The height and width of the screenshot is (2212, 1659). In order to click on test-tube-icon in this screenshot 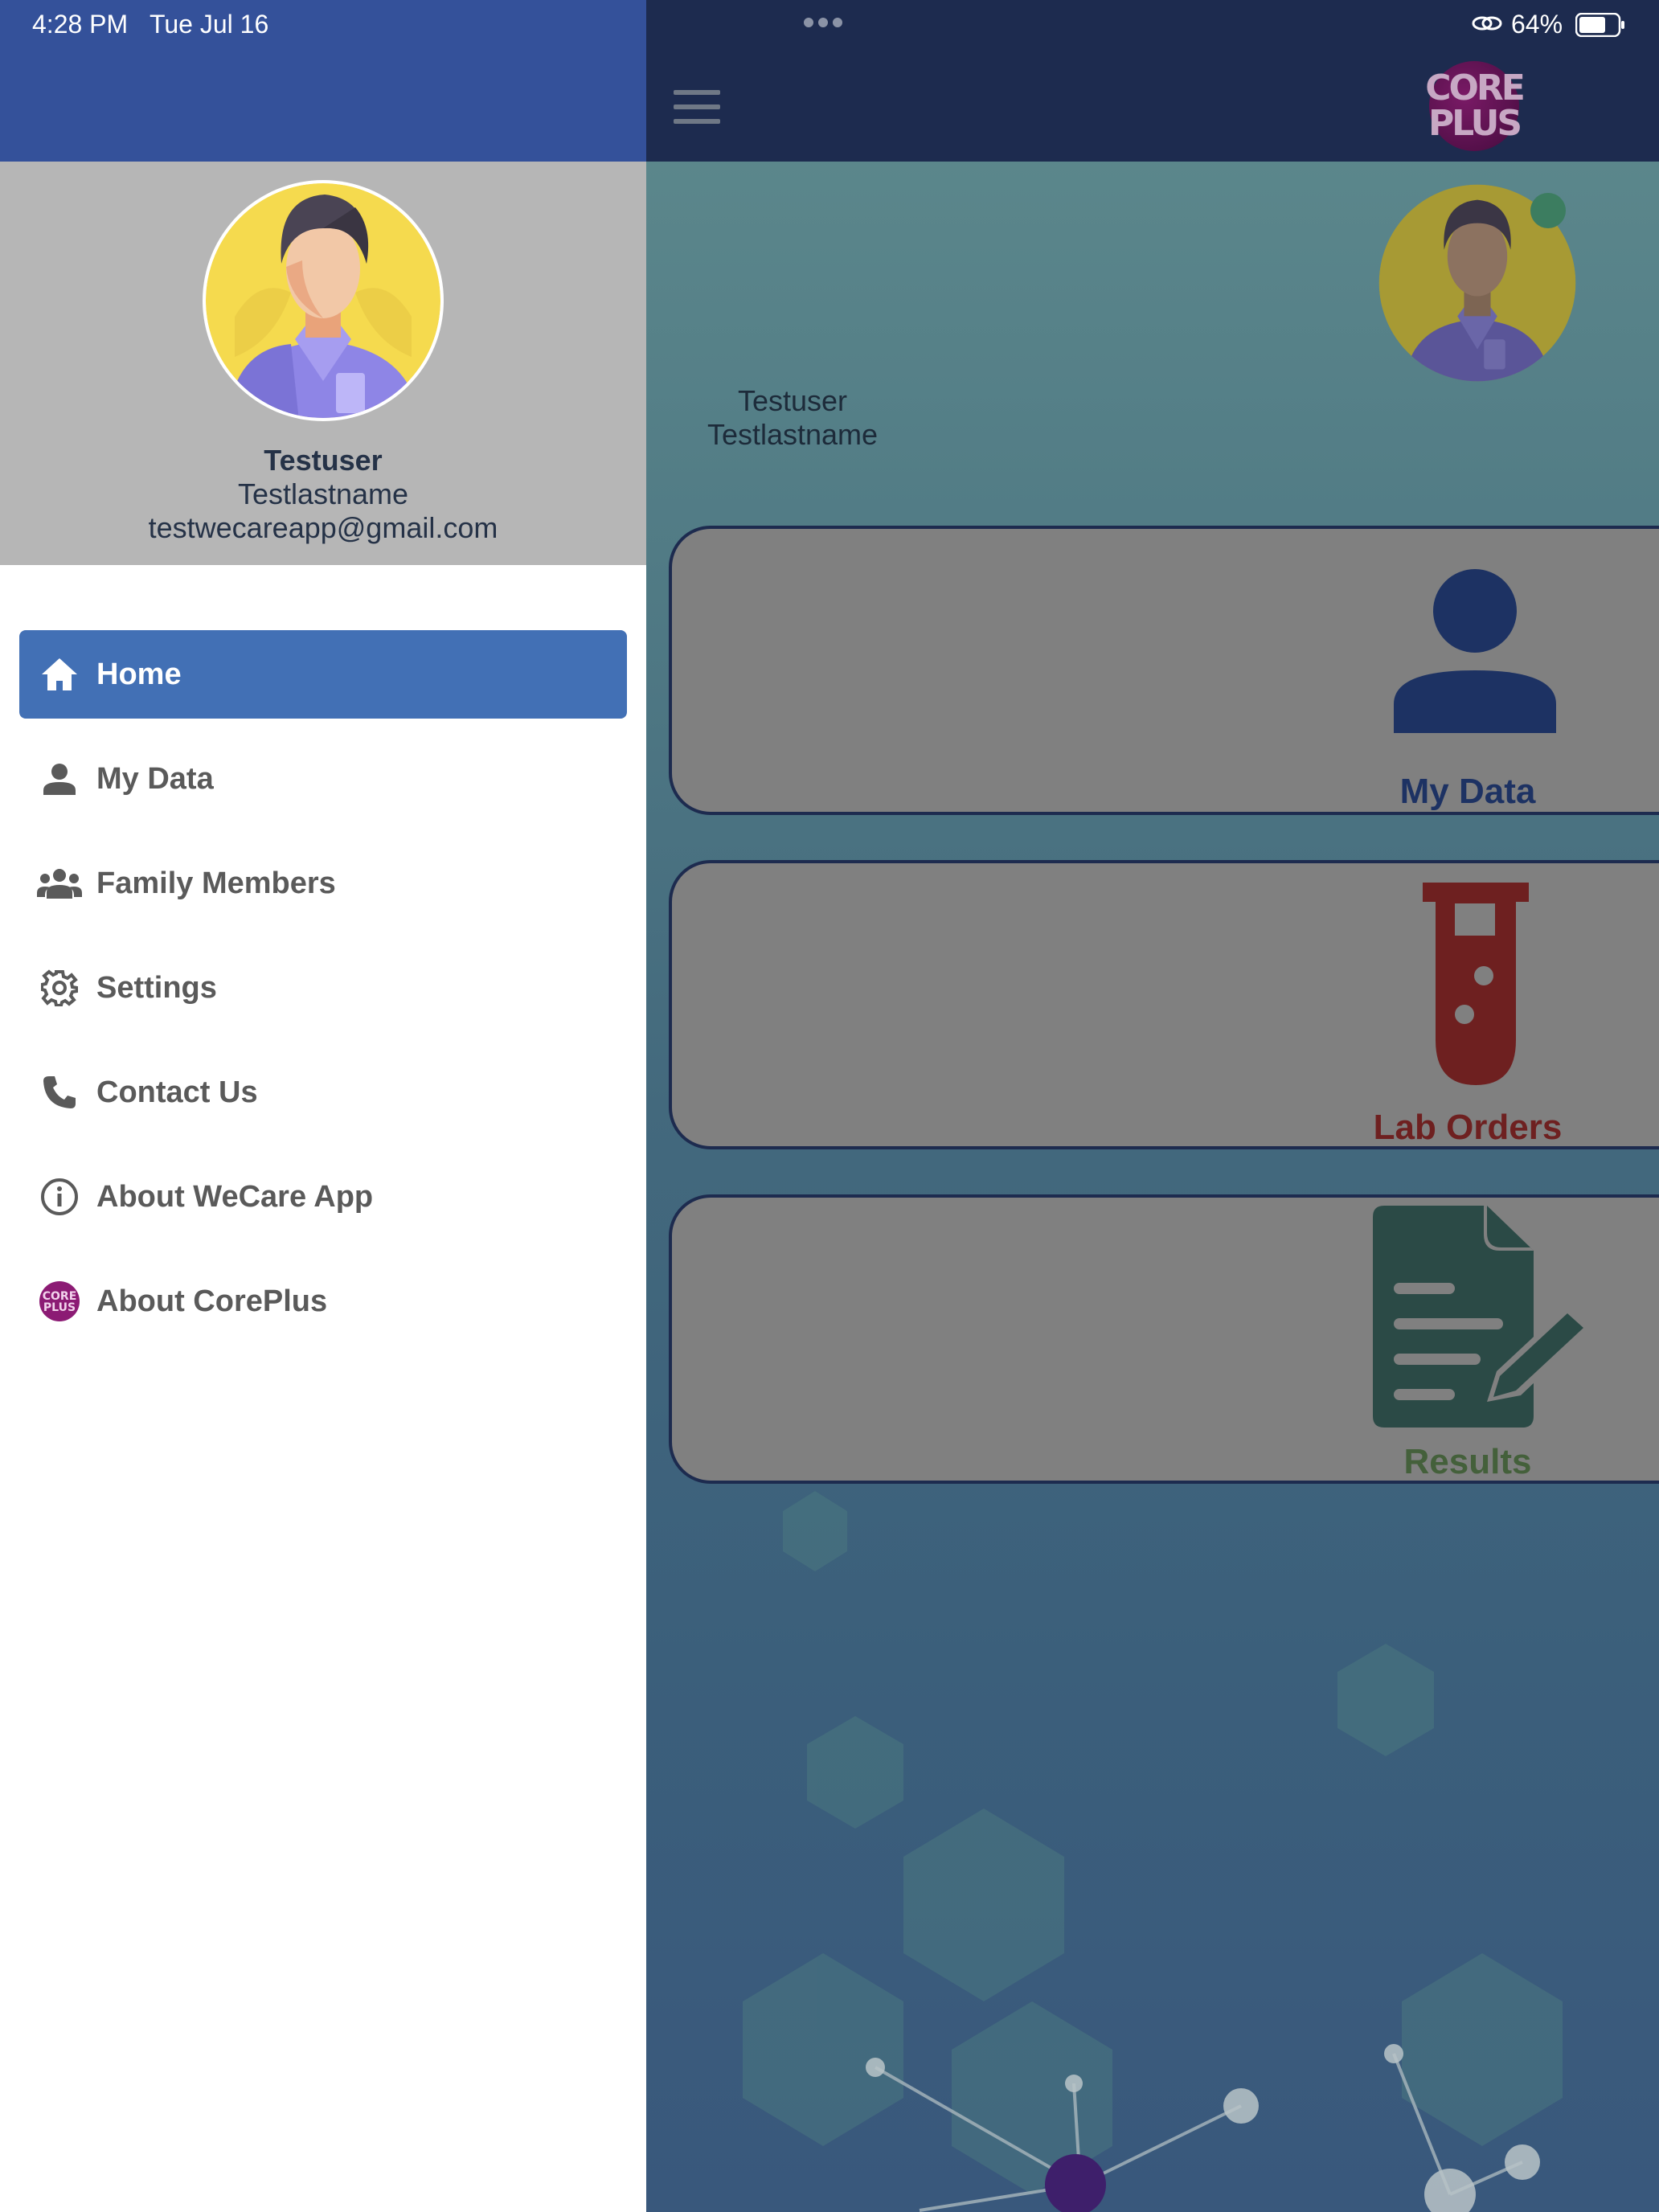, I will do `click(1476, 984)`.